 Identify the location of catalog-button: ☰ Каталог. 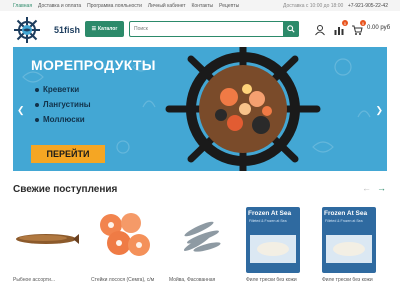
(104, 29).